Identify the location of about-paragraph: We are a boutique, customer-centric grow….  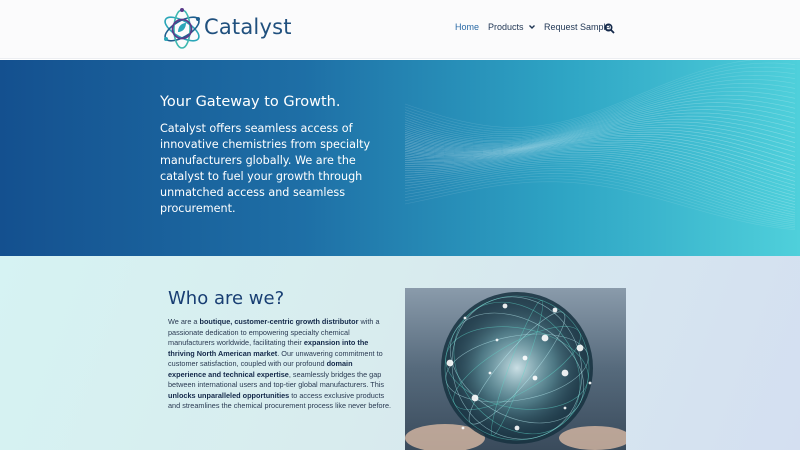
(280, 364).